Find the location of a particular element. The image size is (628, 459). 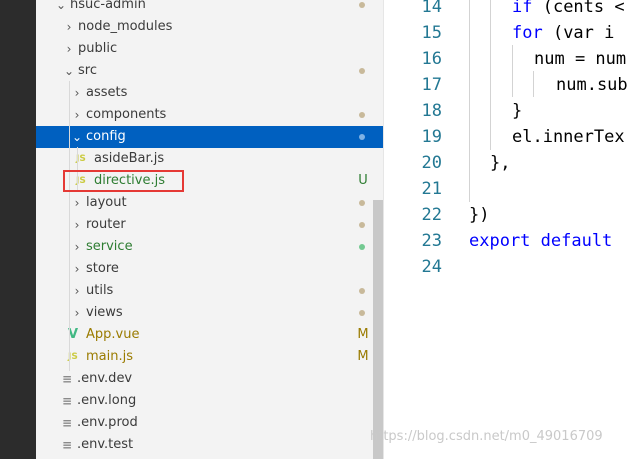

tree-item-public: › public is located at coordinates (209, 49).